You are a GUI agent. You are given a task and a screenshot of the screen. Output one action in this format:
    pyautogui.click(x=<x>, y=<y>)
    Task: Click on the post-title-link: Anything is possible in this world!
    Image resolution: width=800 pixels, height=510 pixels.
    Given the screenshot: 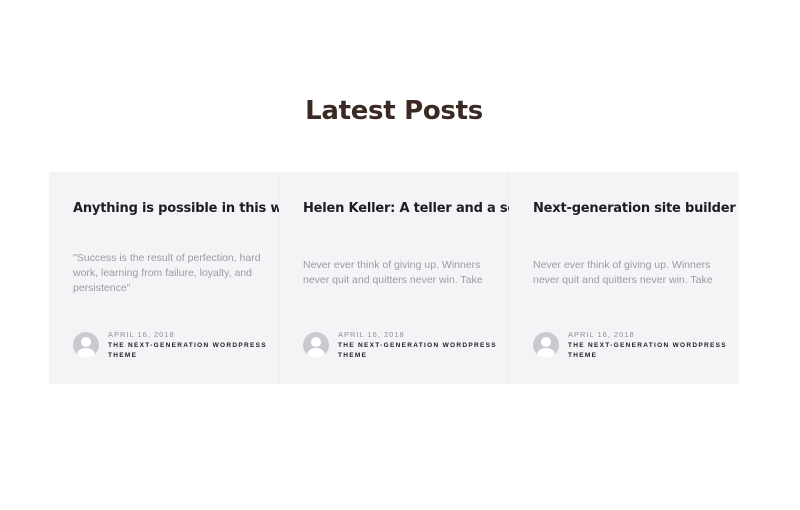 What is the action you would take?
    pyautogui.click(x=194, y=209)
    